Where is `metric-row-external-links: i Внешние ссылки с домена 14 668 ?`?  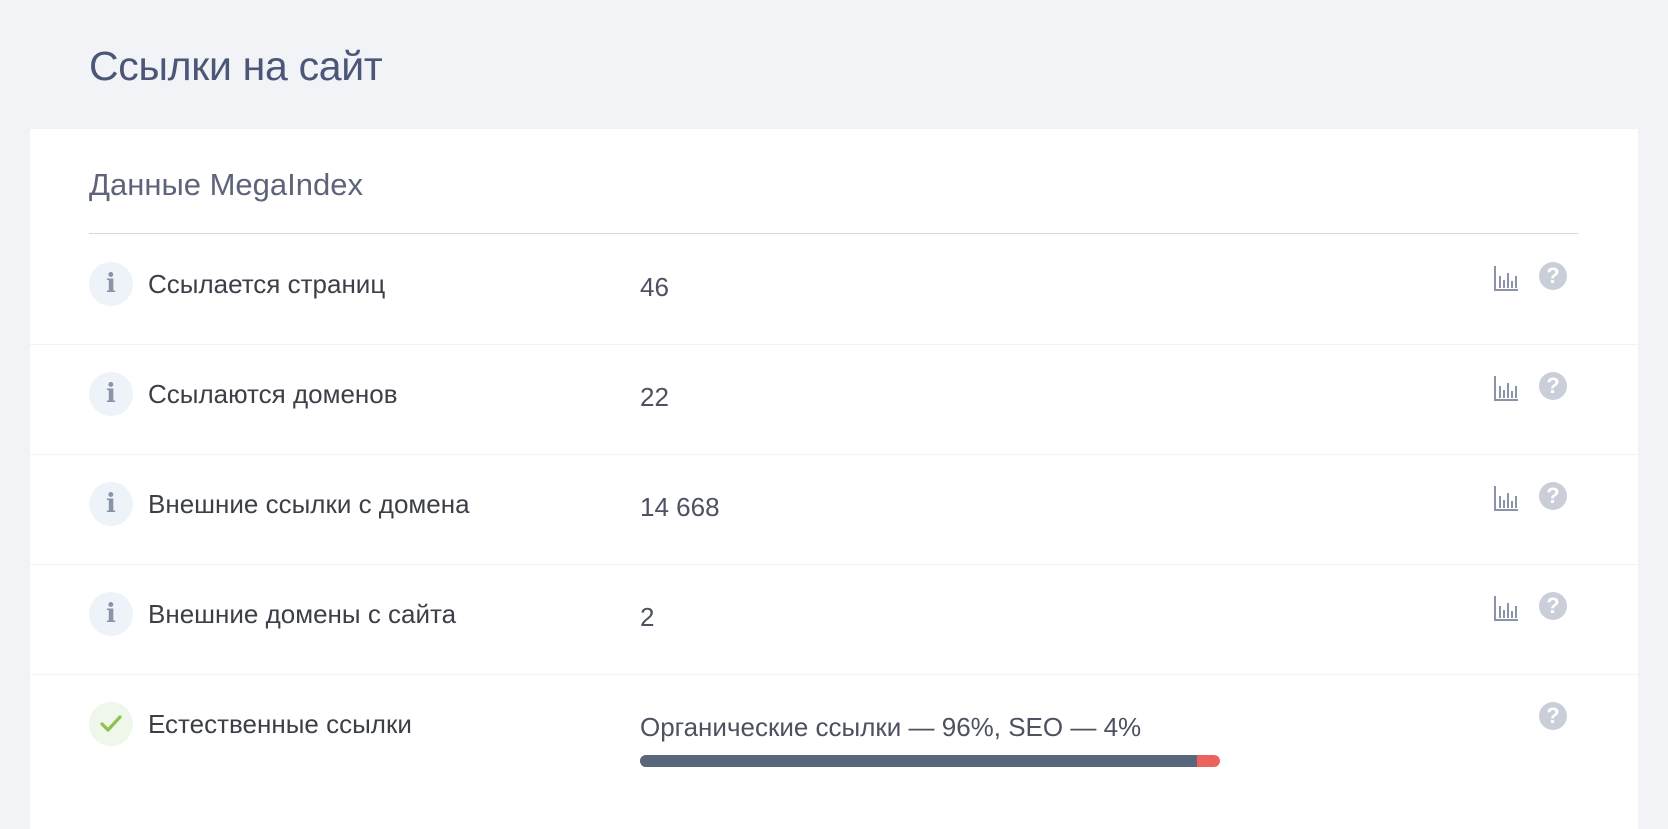 metric-row-external-links: i Внешние ссылки с домена 14 668 ? is located at coordinates (834, 509).